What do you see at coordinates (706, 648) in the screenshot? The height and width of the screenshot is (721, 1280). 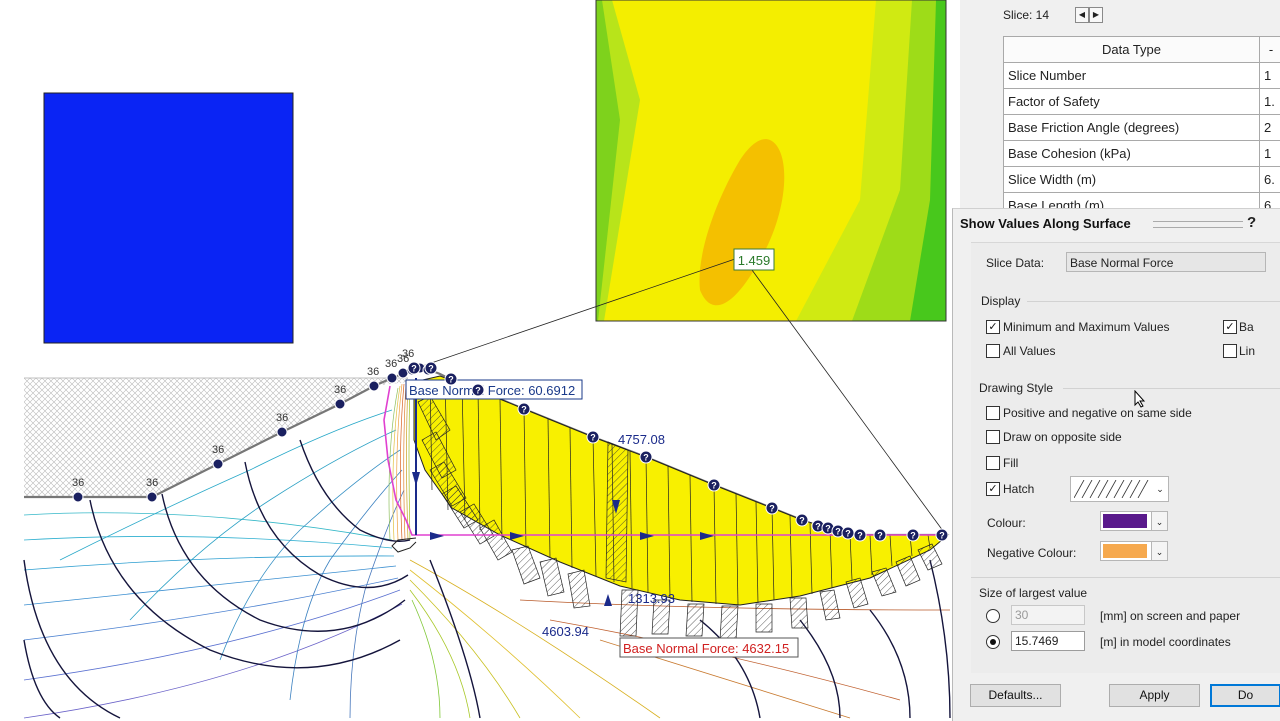 I see `max-force-label: Base Normal Force: 4632.15` at bounding box center [706, 648].